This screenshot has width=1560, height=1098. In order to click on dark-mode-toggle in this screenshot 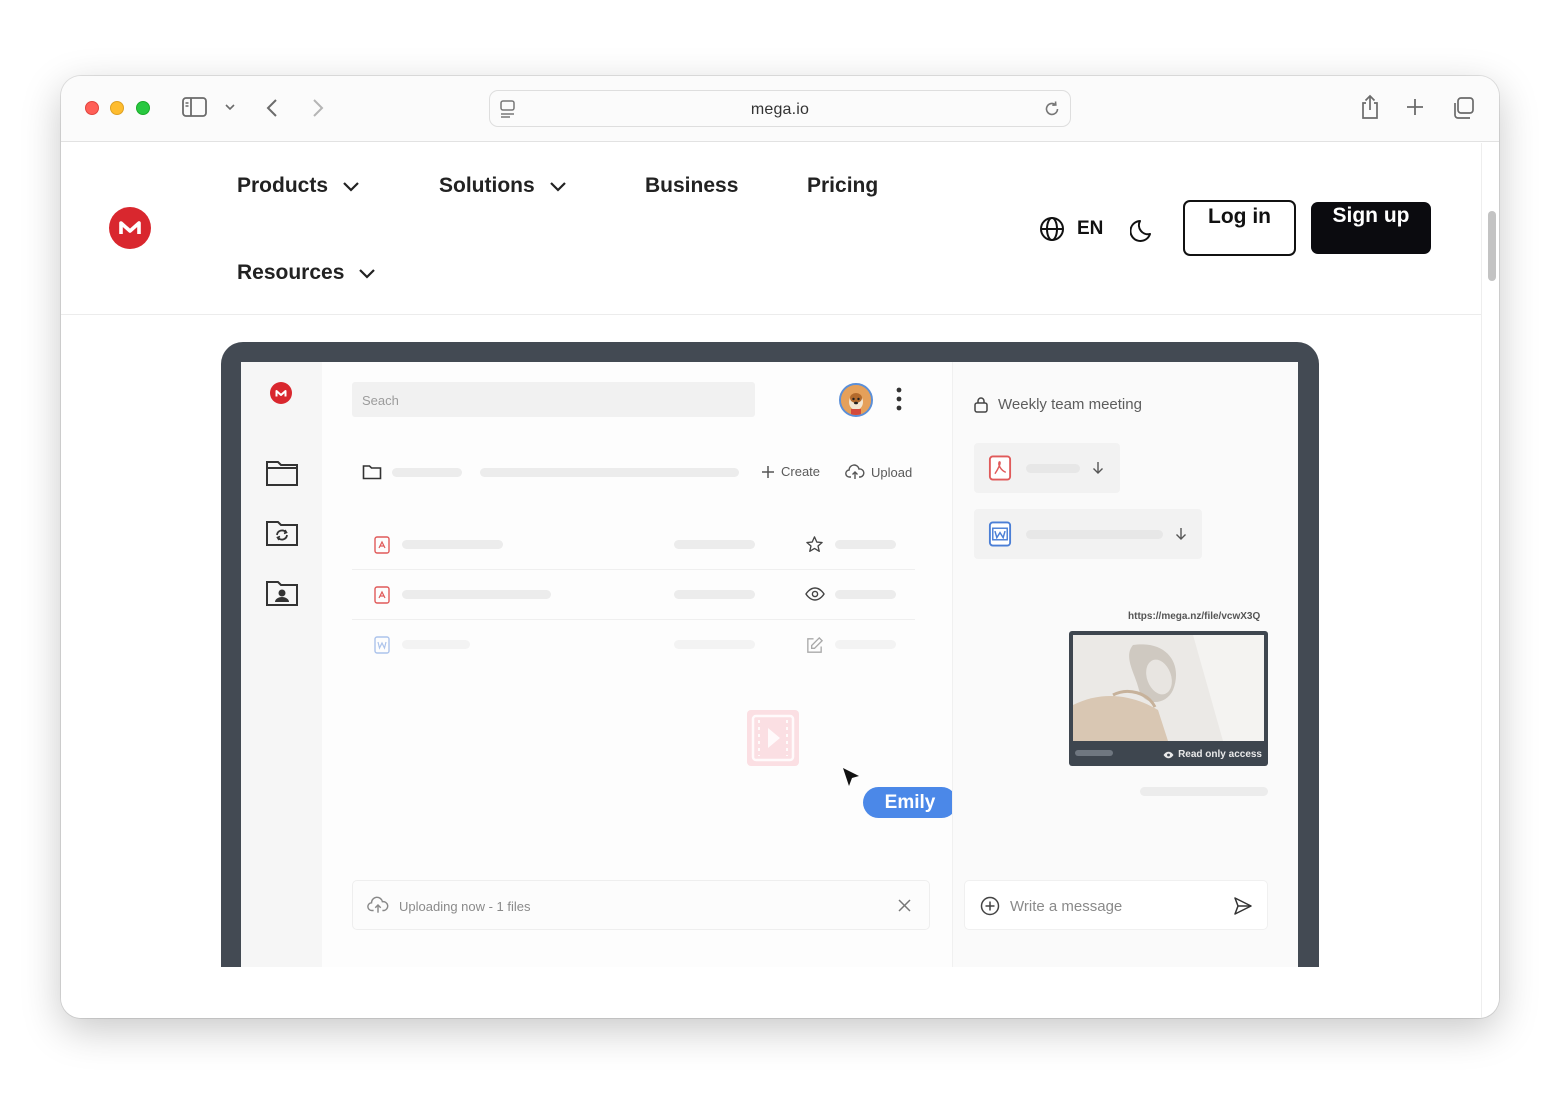, I will do `click(1142, 232)`.